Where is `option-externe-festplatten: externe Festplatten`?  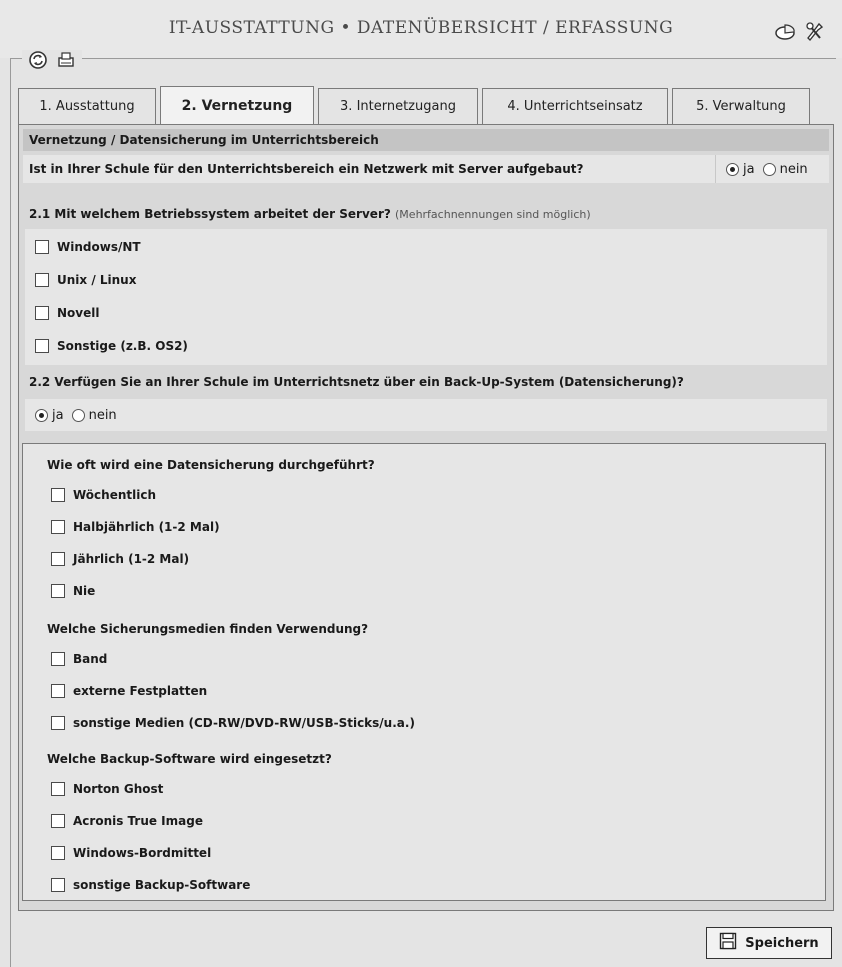 option-externe-festplatten: externe Festplatten is located at coordinates (129, 691).